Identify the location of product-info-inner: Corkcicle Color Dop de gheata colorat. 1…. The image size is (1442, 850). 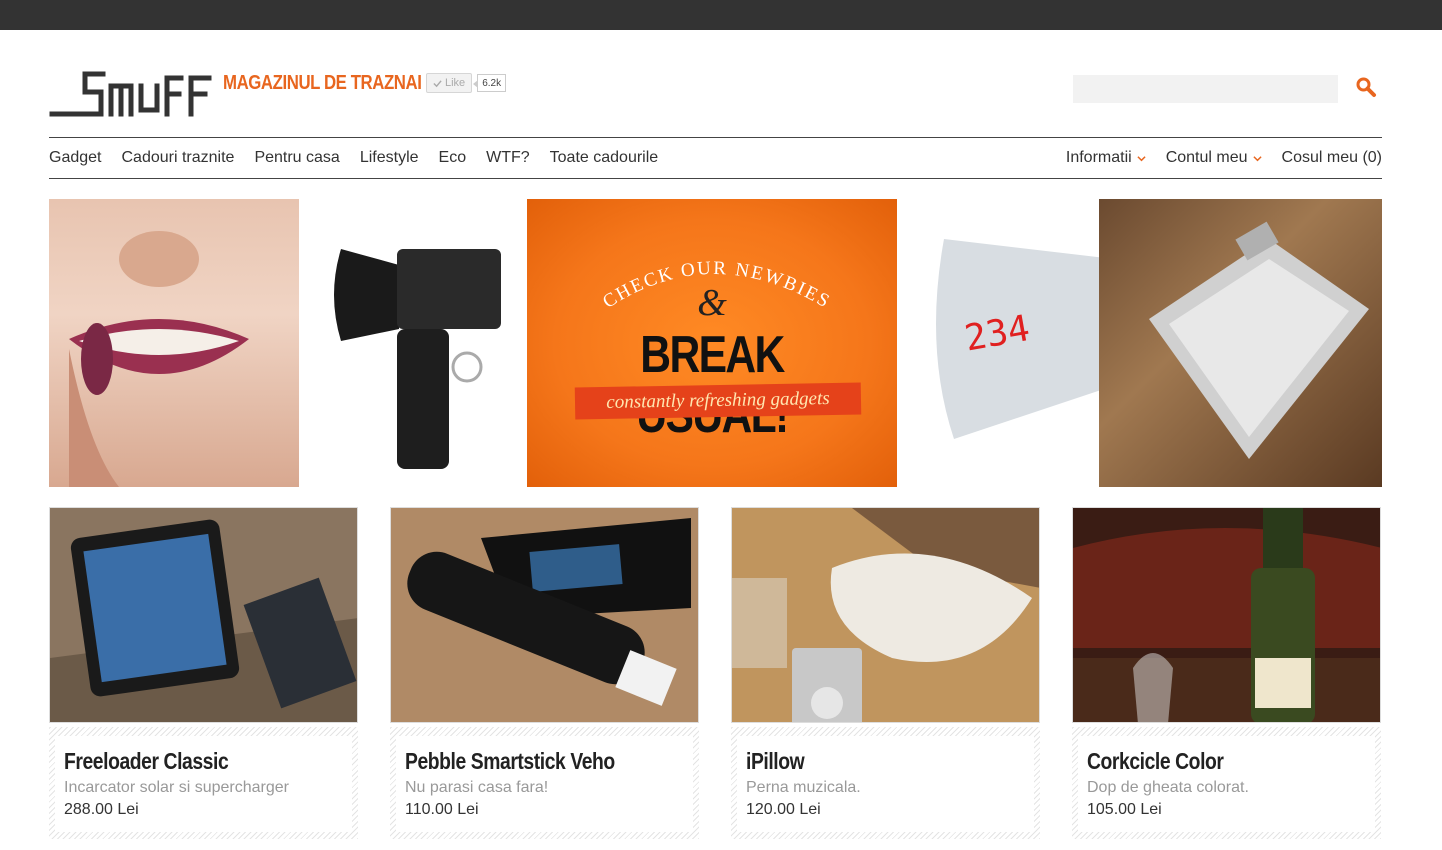
(1226, 784).